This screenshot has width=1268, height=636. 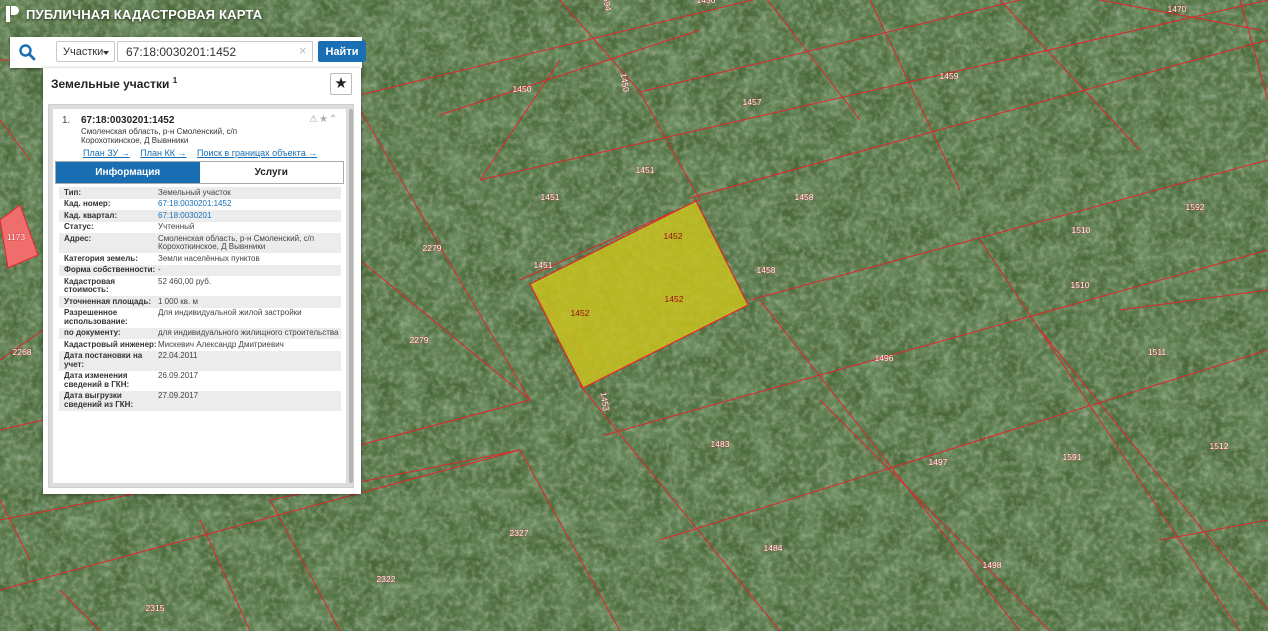 I want to click on attribute-row: Кадастровая стоимость: 52 460,00 руб., so click(x=200, y=286).